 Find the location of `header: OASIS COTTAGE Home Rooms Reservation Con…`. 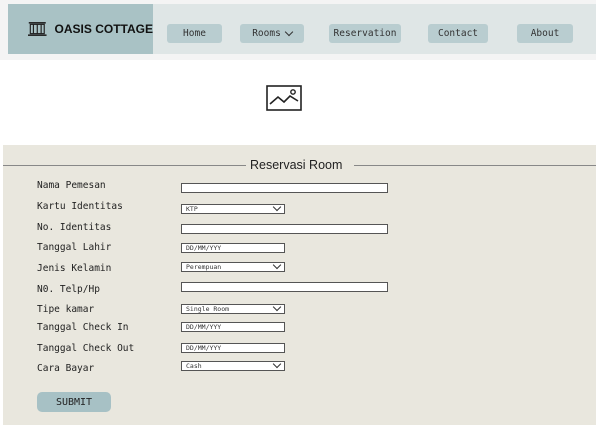

header: OASIS COTTAGE Home Rooms Reservation Con… is located at coordinates (298, 30).